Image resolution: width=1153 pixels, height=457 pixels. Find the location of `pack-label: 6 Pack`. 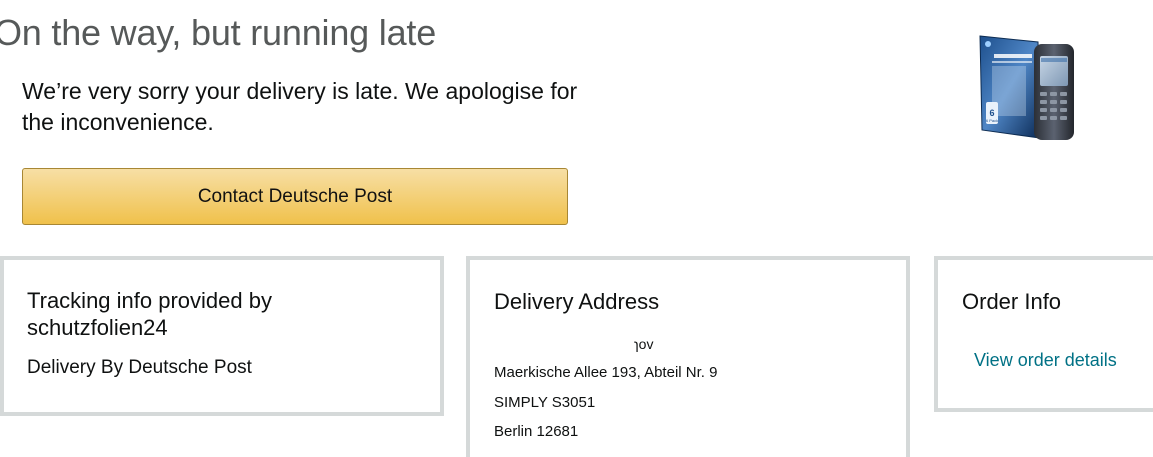

pack-label: 6 Pack is located at coordinates (992, 120).